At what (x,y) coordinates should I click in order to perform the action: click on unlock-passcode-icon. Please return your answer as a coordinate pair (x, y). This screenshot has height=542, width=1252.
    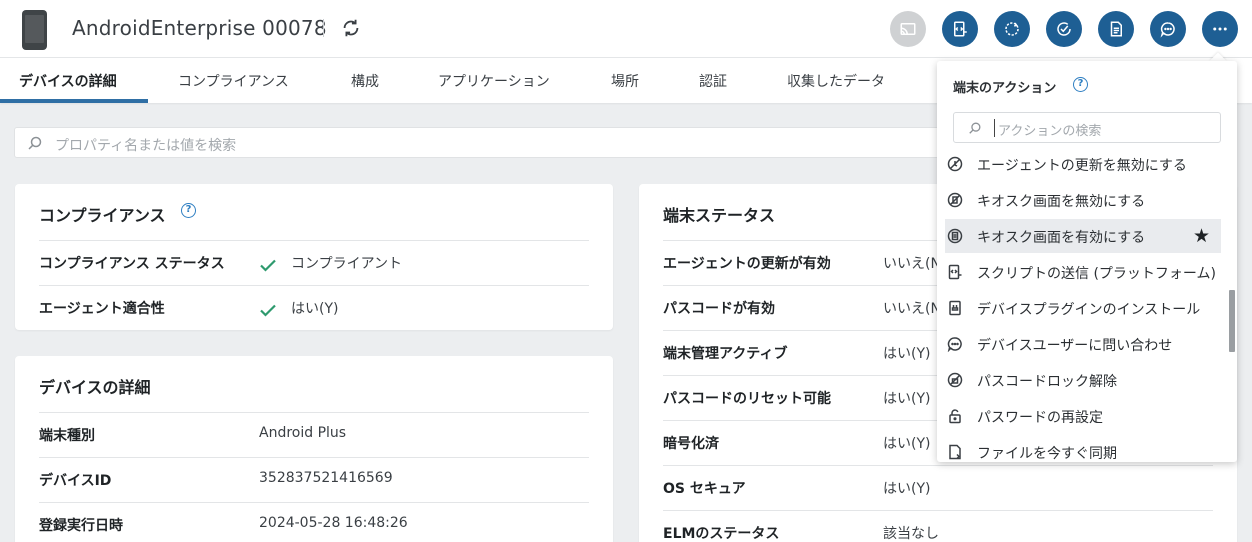
    Looking at the image, I should click on (955, 380).